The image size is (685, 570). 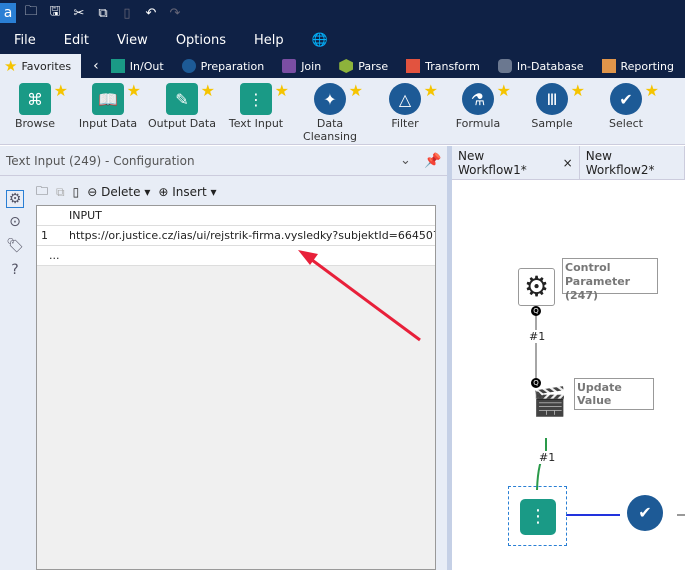 What do you see at coordinates (632, 162) in the screenshot?
I see `tab-workflow2: New Workflow2*` at bounding box center [632, 162].